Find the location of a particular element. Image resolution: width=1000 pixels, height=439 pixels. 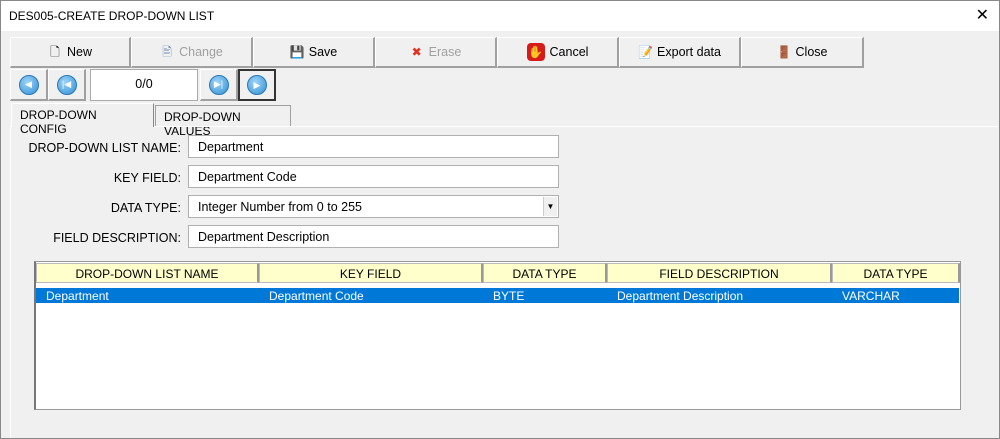

first-record-icon: |◀ is located at coordinates (66, 84).